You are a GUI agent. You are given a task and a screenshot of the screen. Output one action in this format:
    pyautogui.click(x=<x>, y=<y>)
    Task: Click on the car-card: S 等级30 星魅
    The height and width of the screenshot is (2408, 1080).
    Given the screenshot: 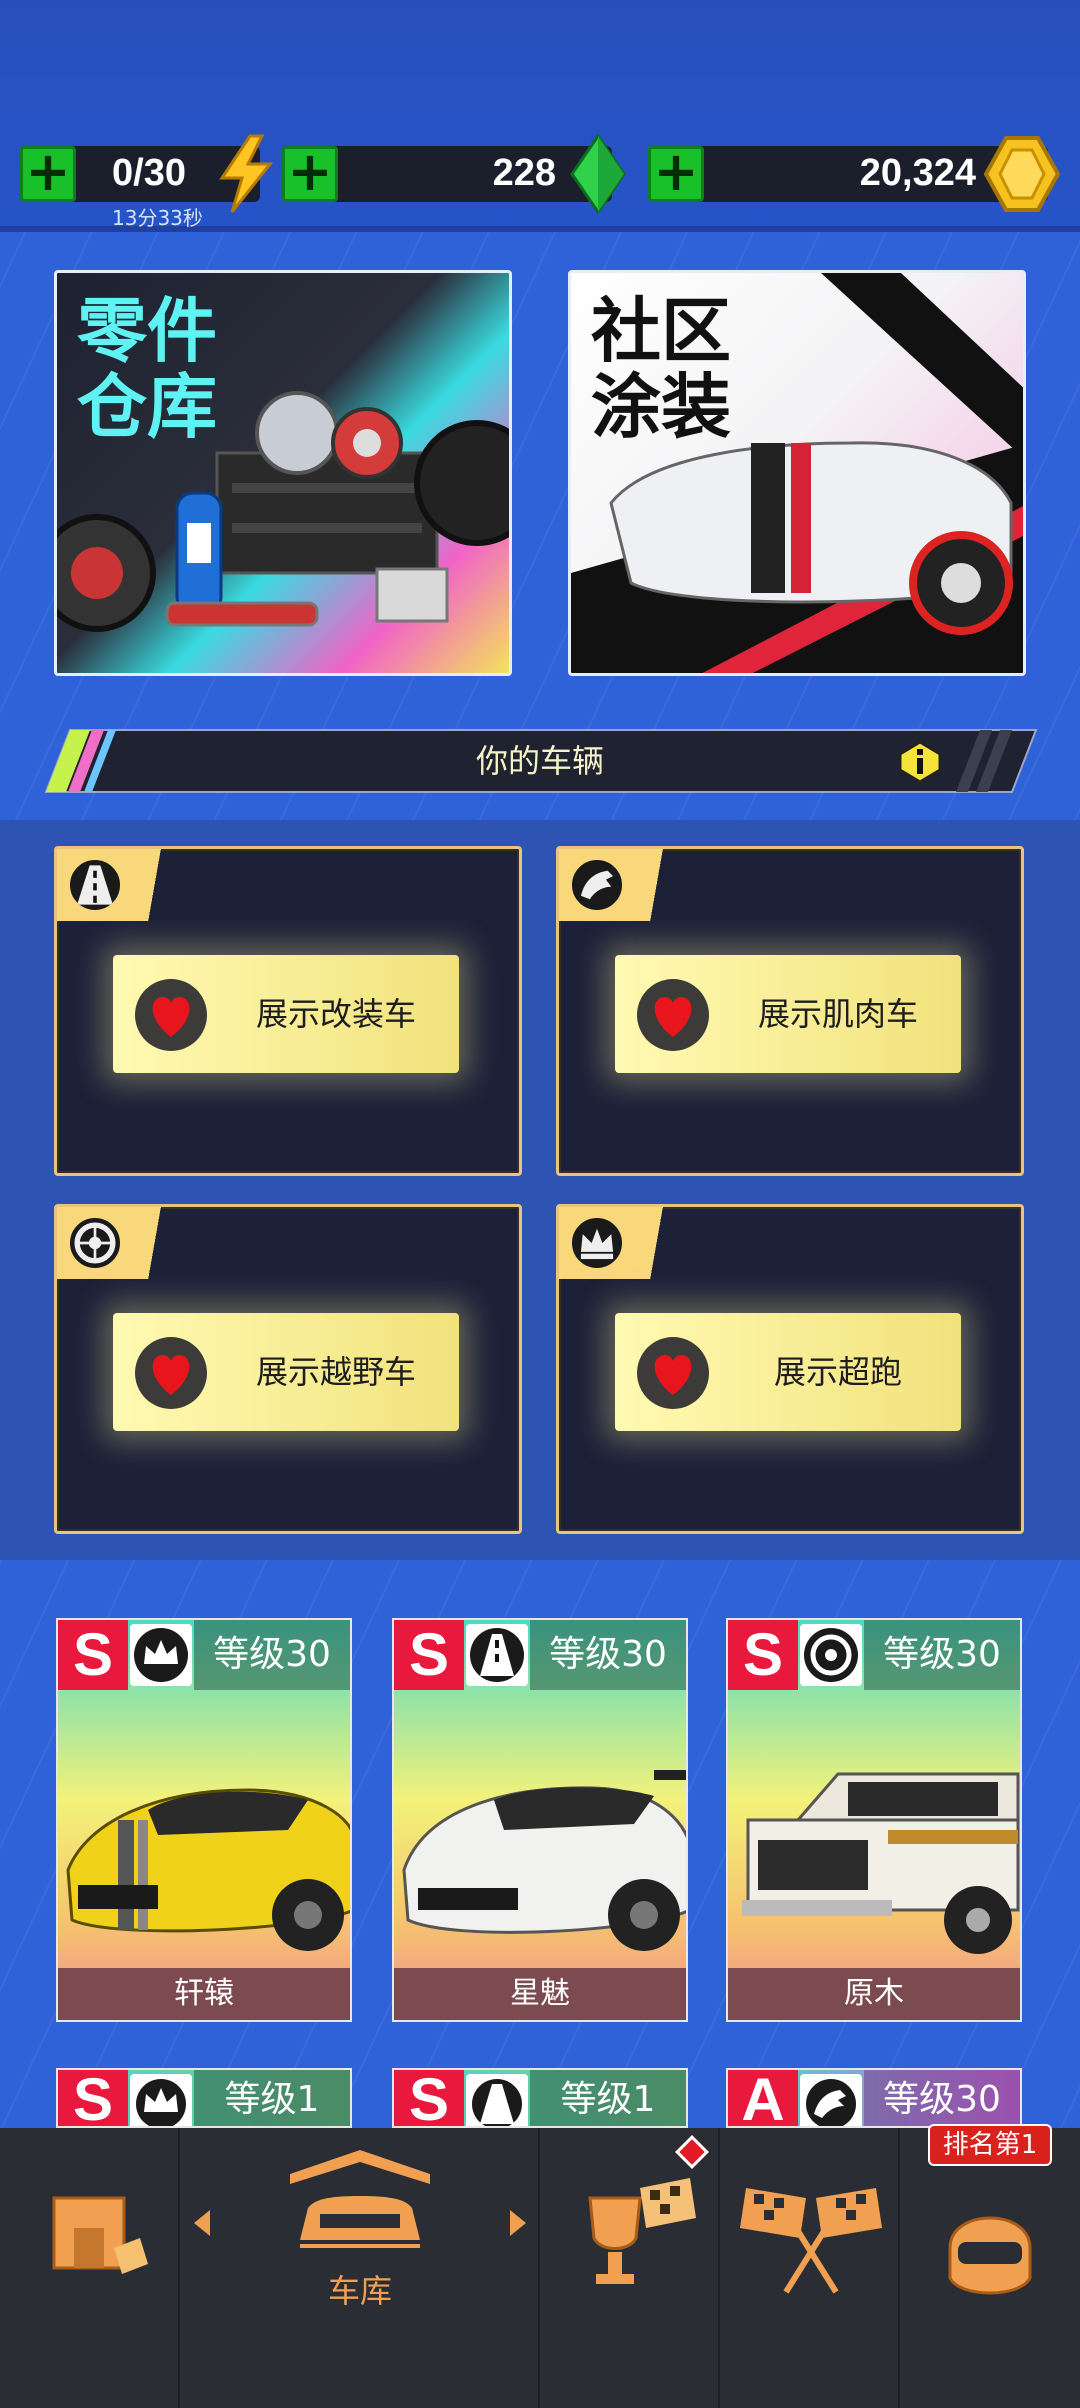 What is the action you would take?
    pyautogui.click(x=540, y=1820)
    